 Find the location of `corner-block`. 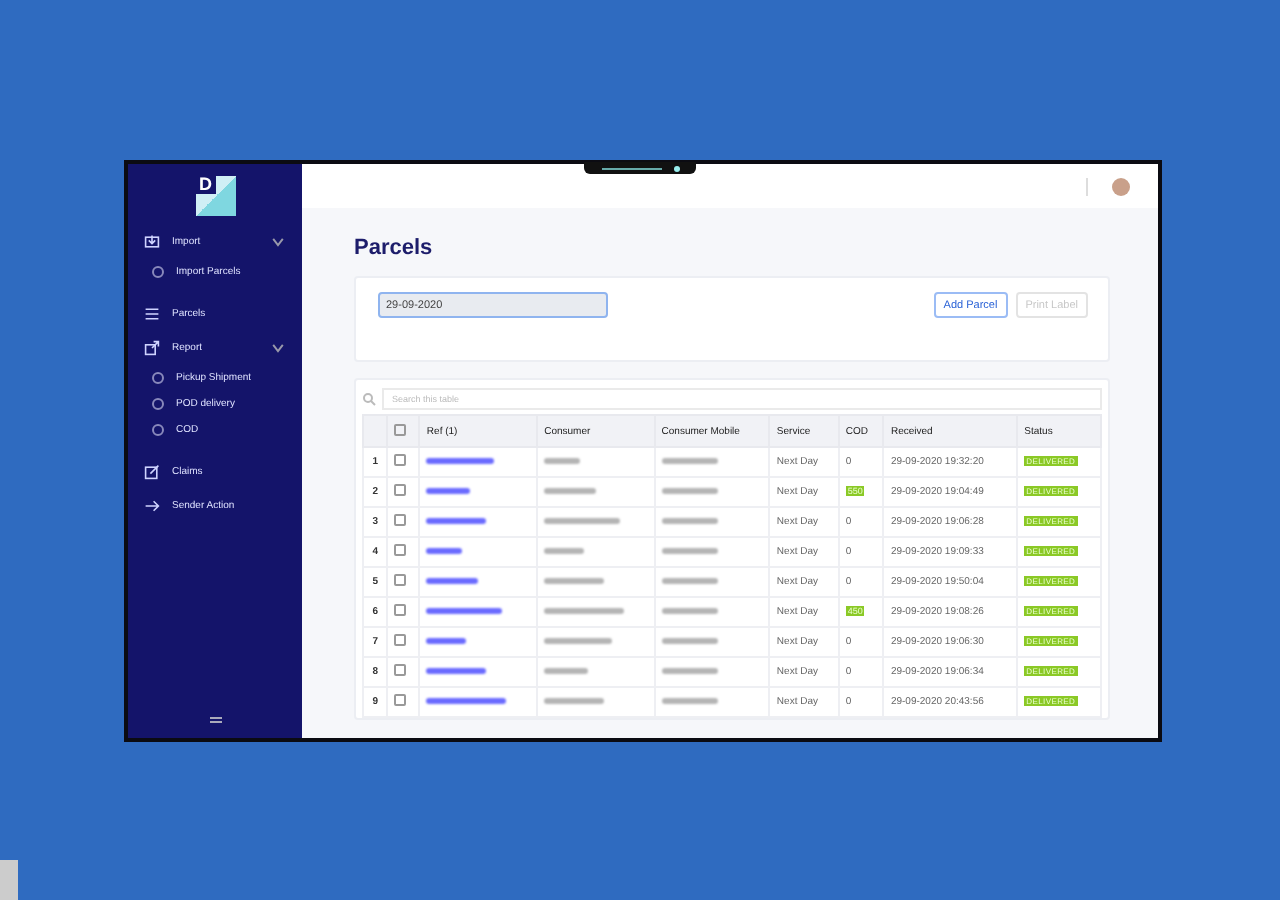

corner-block is located at coordinates (9, 880).